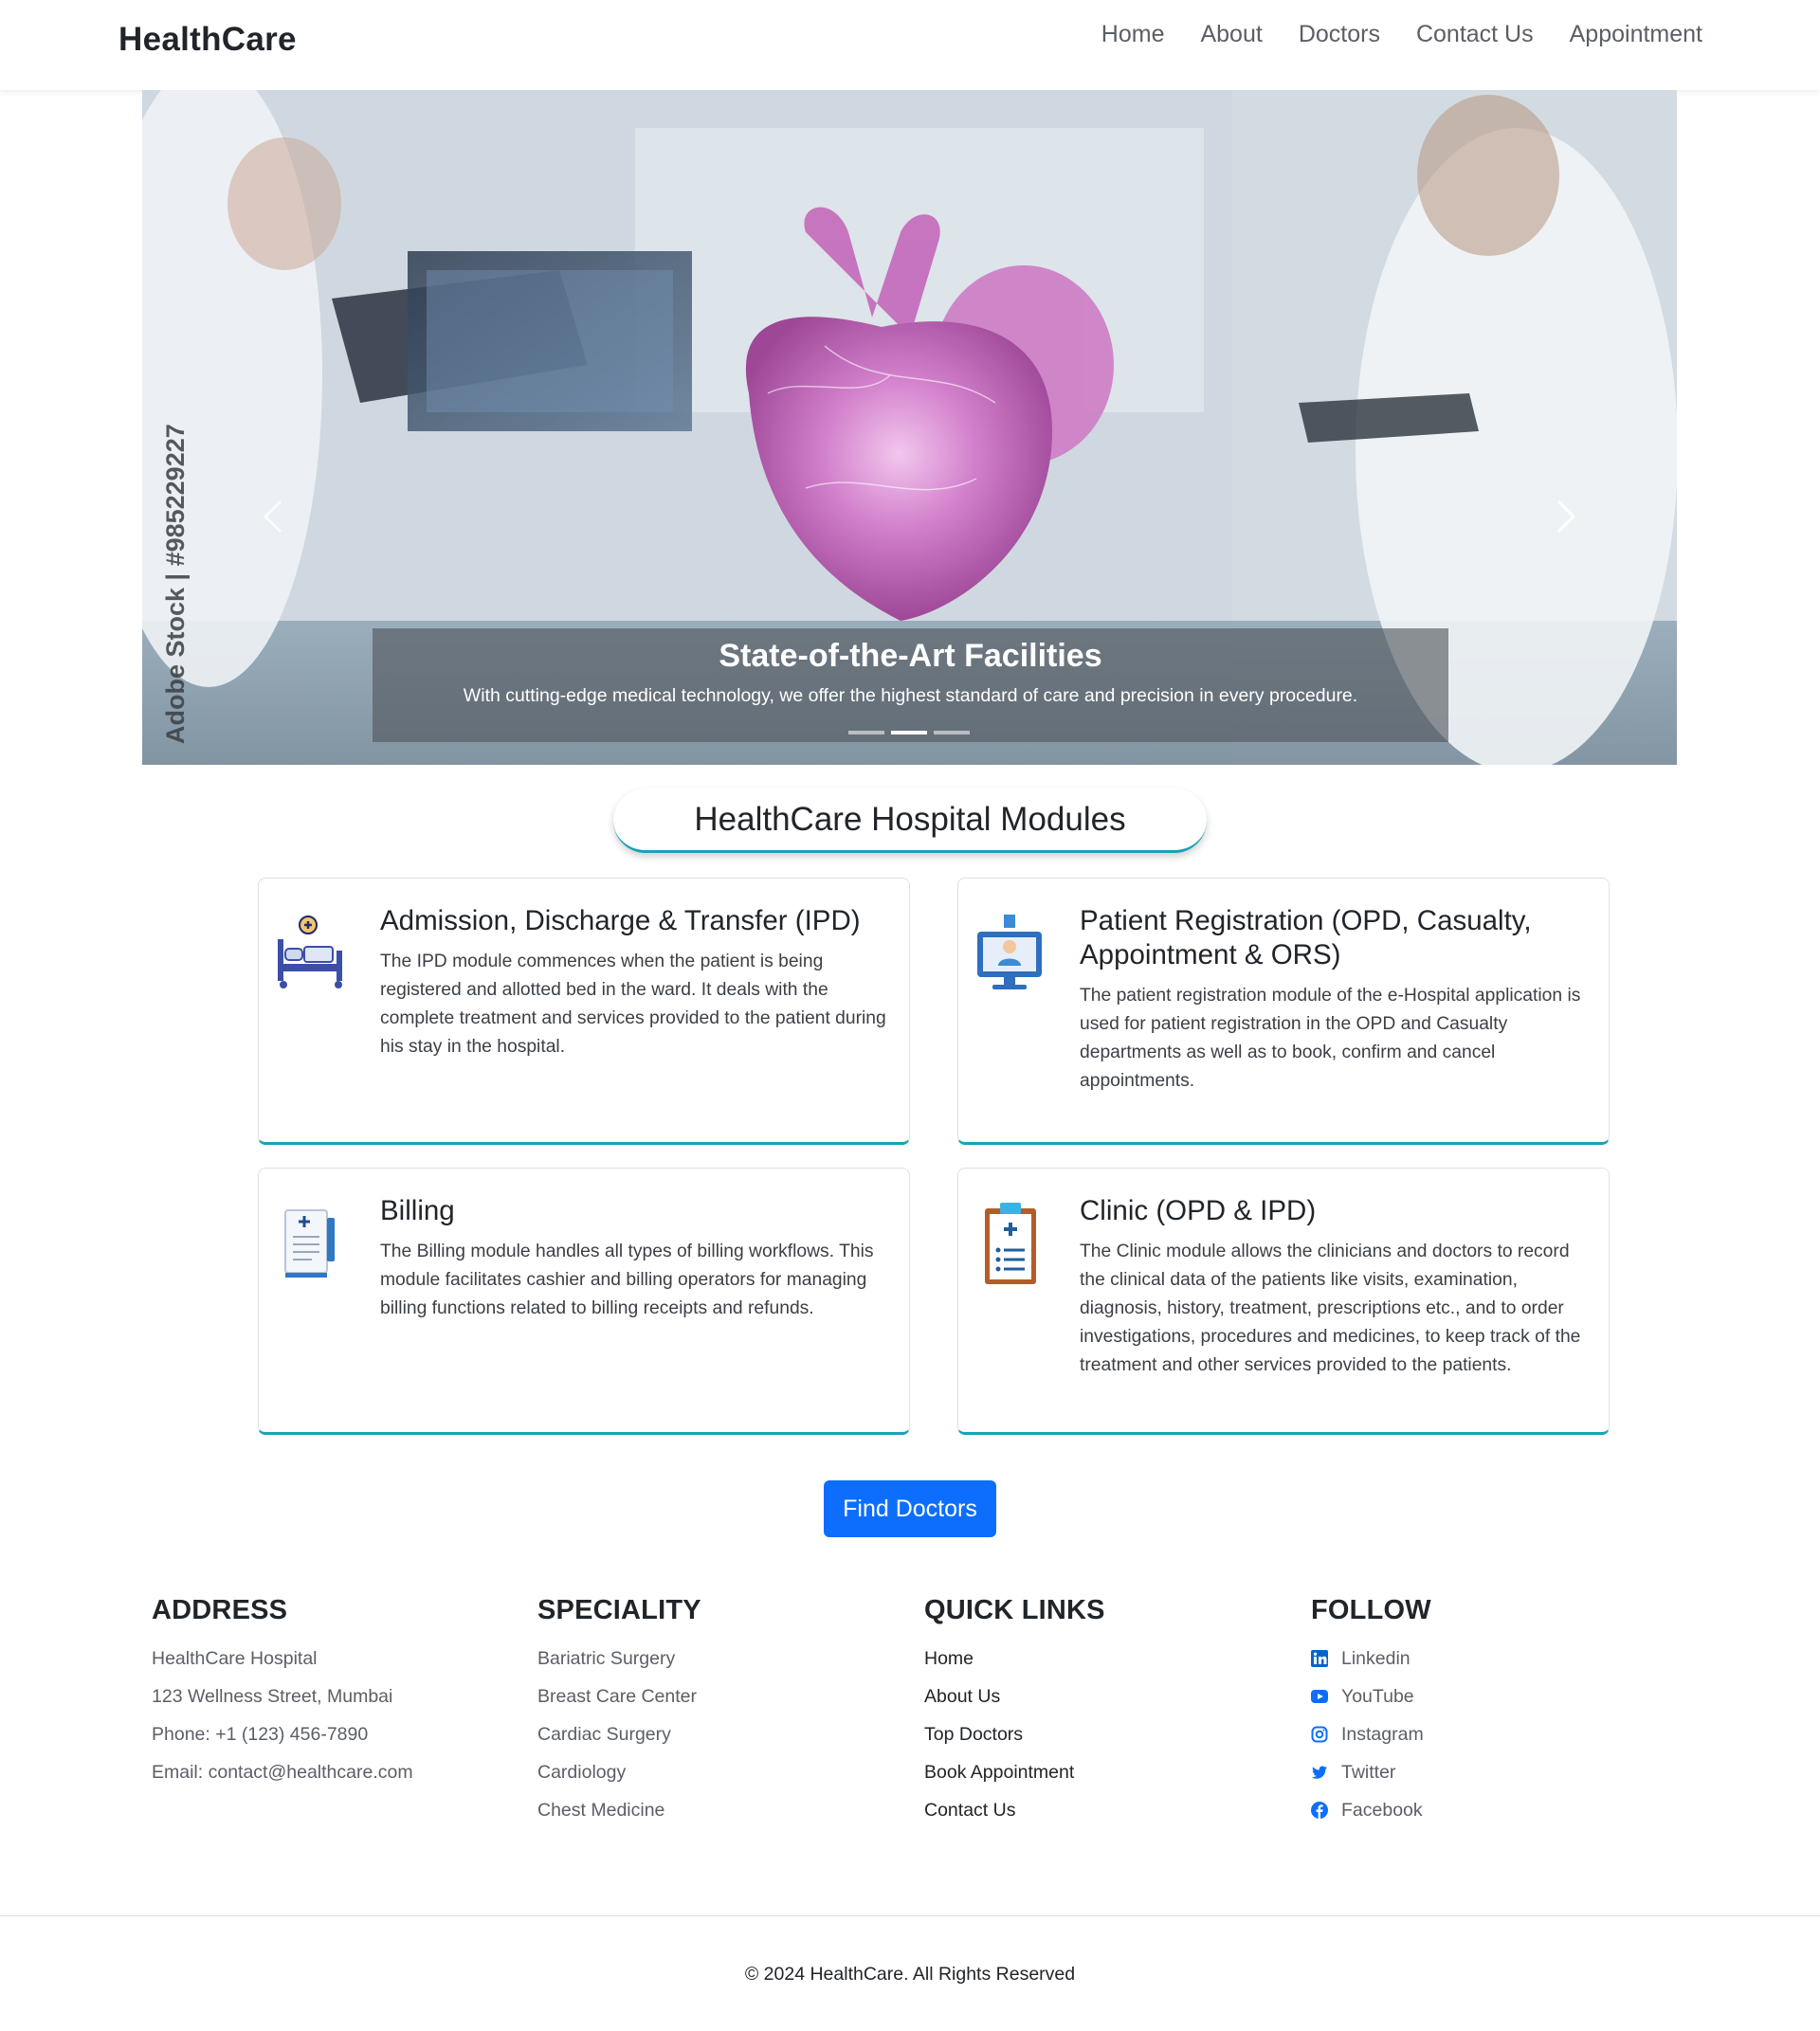 This screenshot has width=1820, height=2031. Describe the element at coordinates (1339, 34) in the screenshot. I see `nav-link-doctors: Doctors` at that location.